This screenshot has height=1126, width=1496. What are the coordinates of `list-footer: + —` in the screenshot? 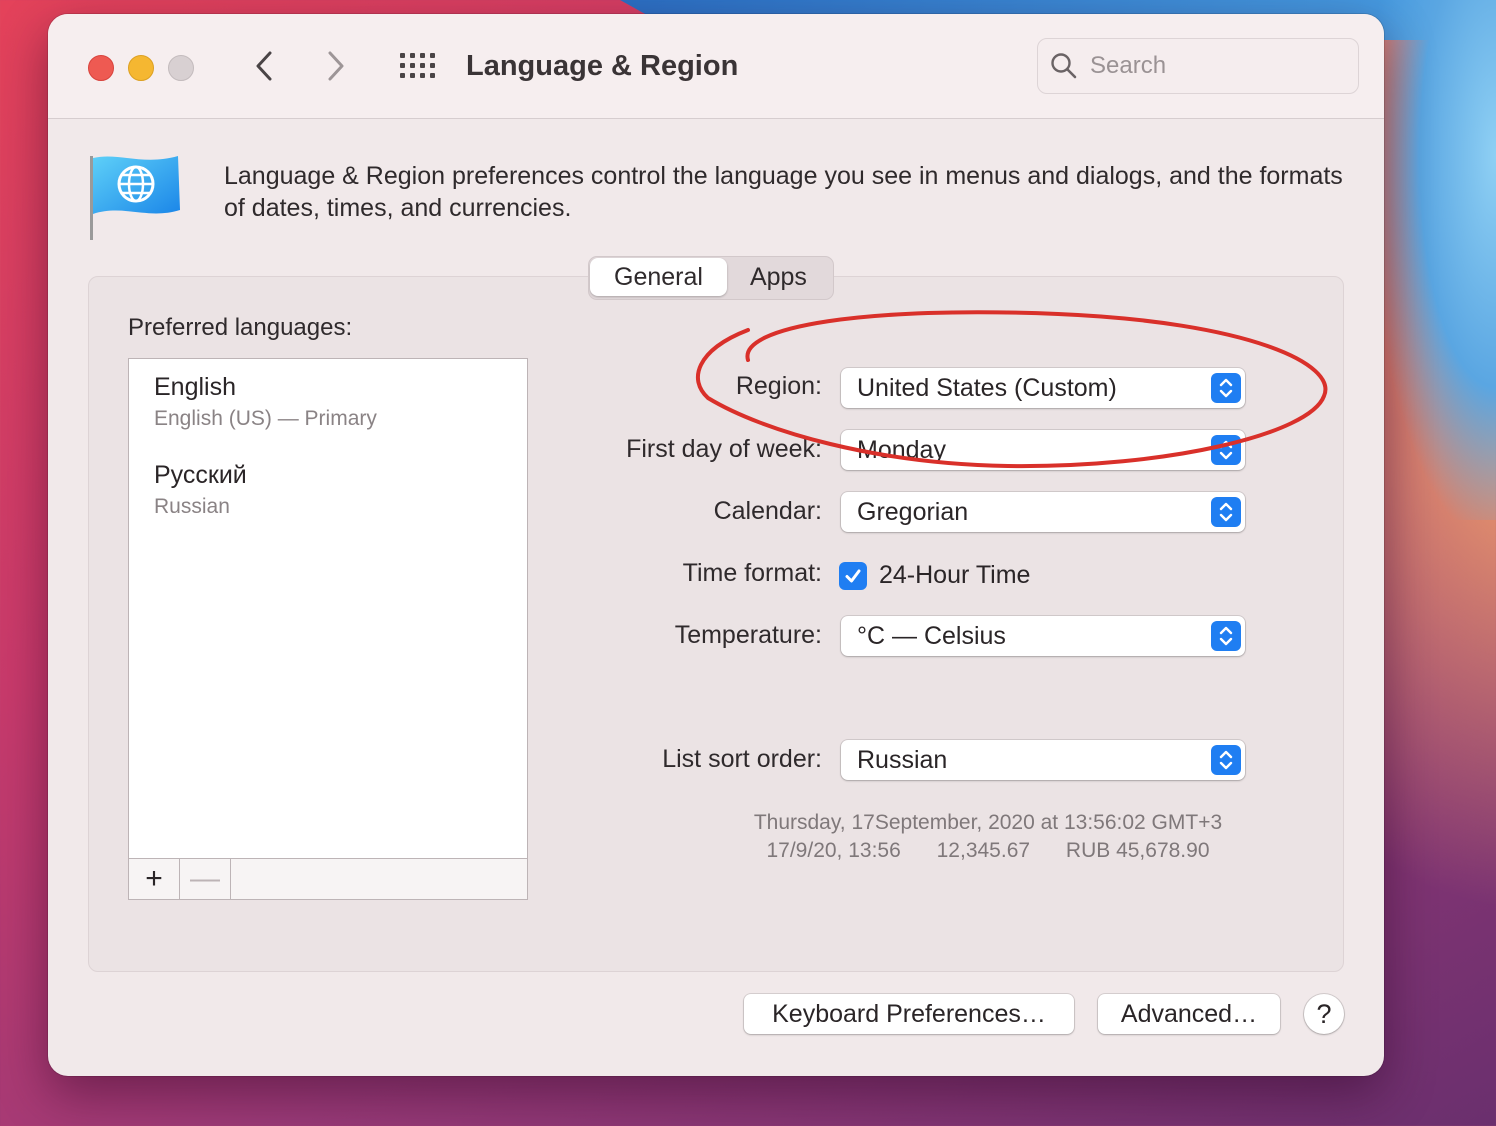 It's located at (328, 878).